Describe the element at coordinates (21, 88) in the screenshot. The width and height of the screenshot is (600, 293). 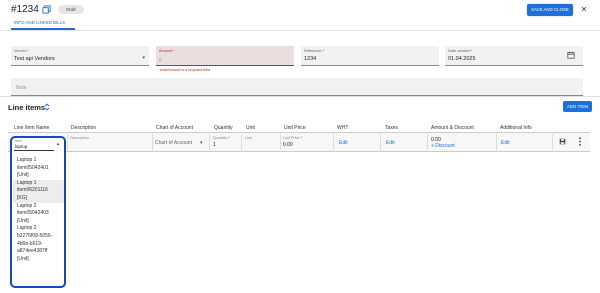
I see `note-placeholder: Note` at that location.